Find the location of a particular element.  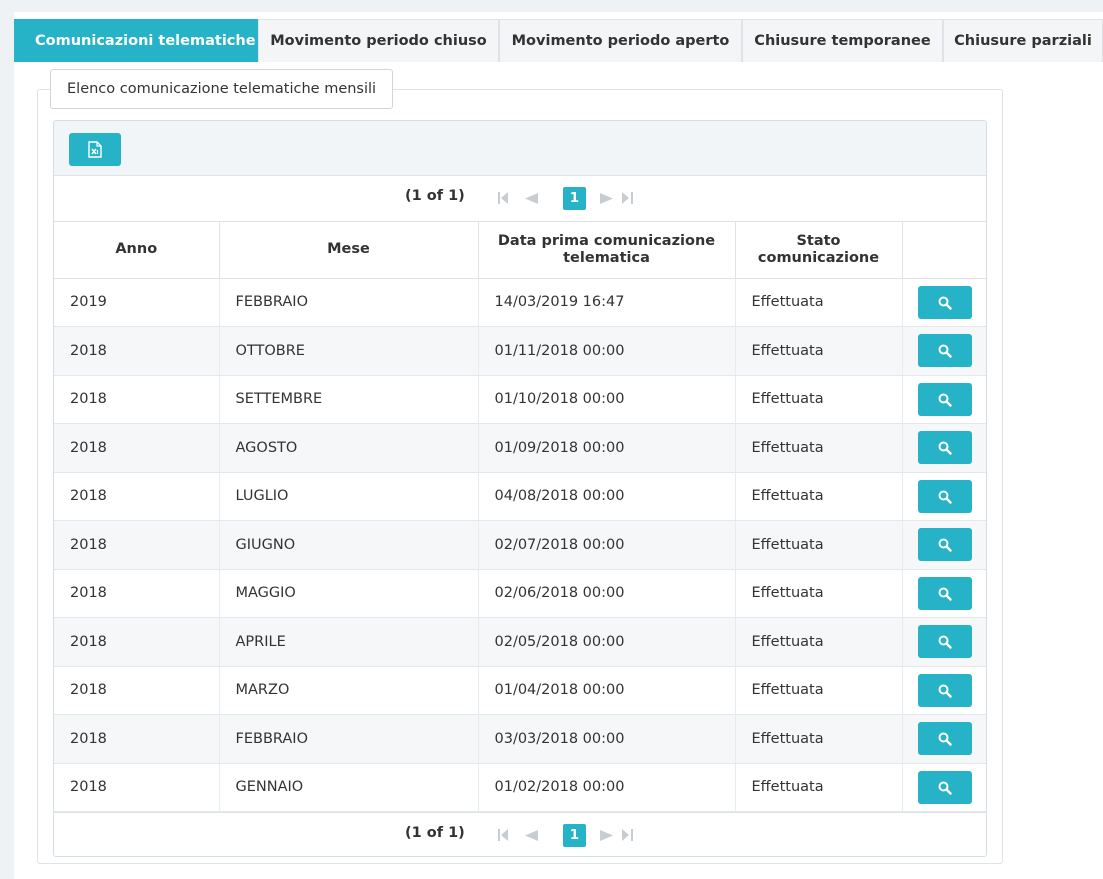

cell-data: 01/02/2018 00:00 is located at coordinates (607, 787).